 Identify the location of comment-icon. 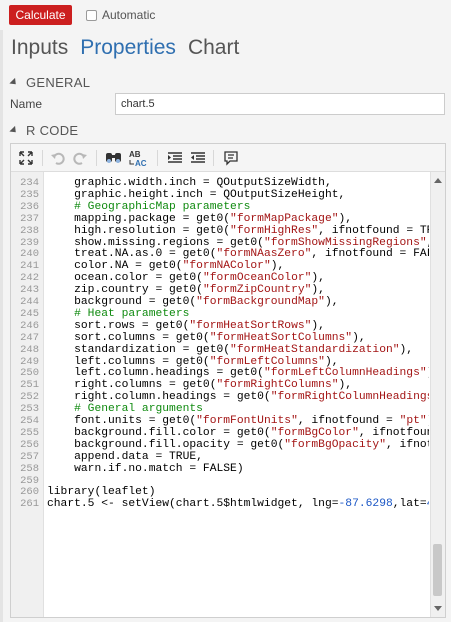
(231, 158).